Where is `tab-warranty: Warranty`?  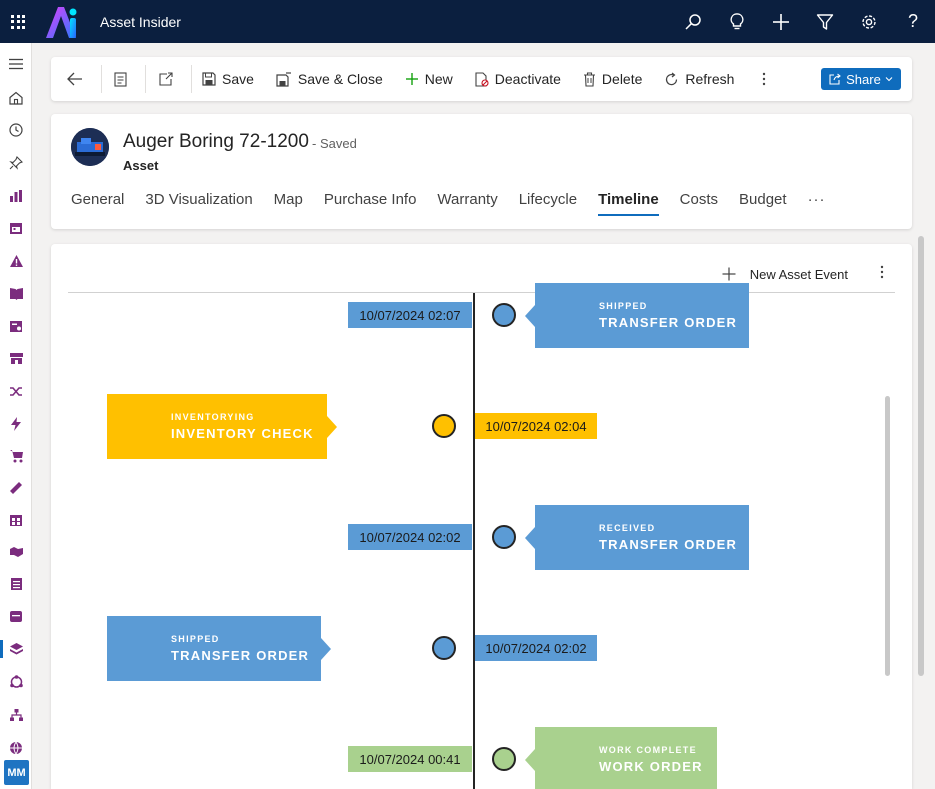 tab-warranty: Warranty is located at coordinates (467, 205).